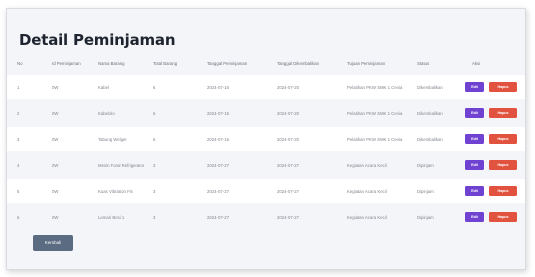  What do you see at coordinates (103, 87) in the screenshot?
I see `cell-nama: Kabel` at bounding box center [103, 87].